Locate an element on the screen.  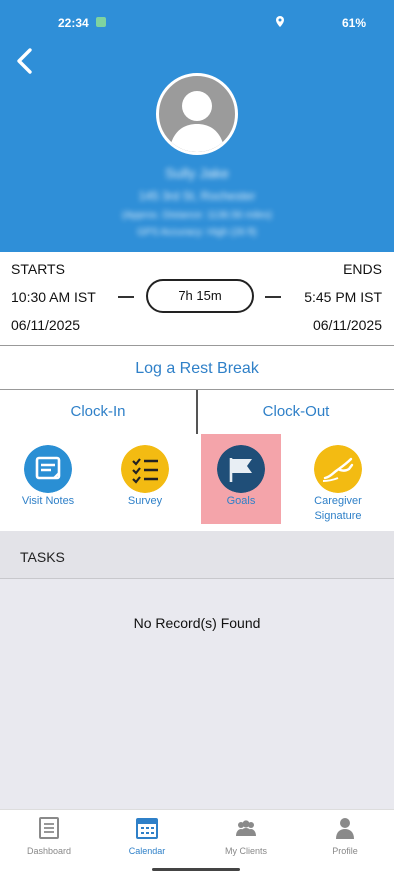
empty-tasks-message: No Record(s) Found is located at coordinates (197, 623).